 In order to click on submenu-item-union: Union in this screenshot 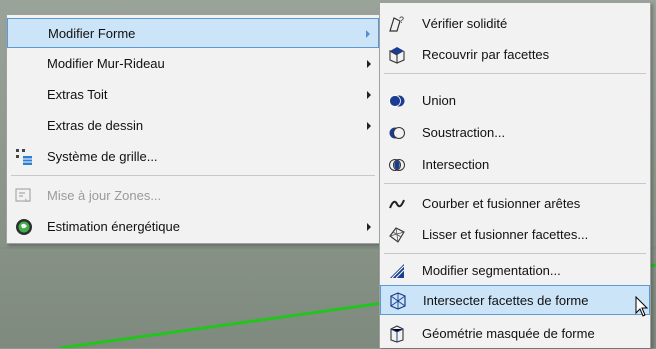, I will do `click(515, 101)`.